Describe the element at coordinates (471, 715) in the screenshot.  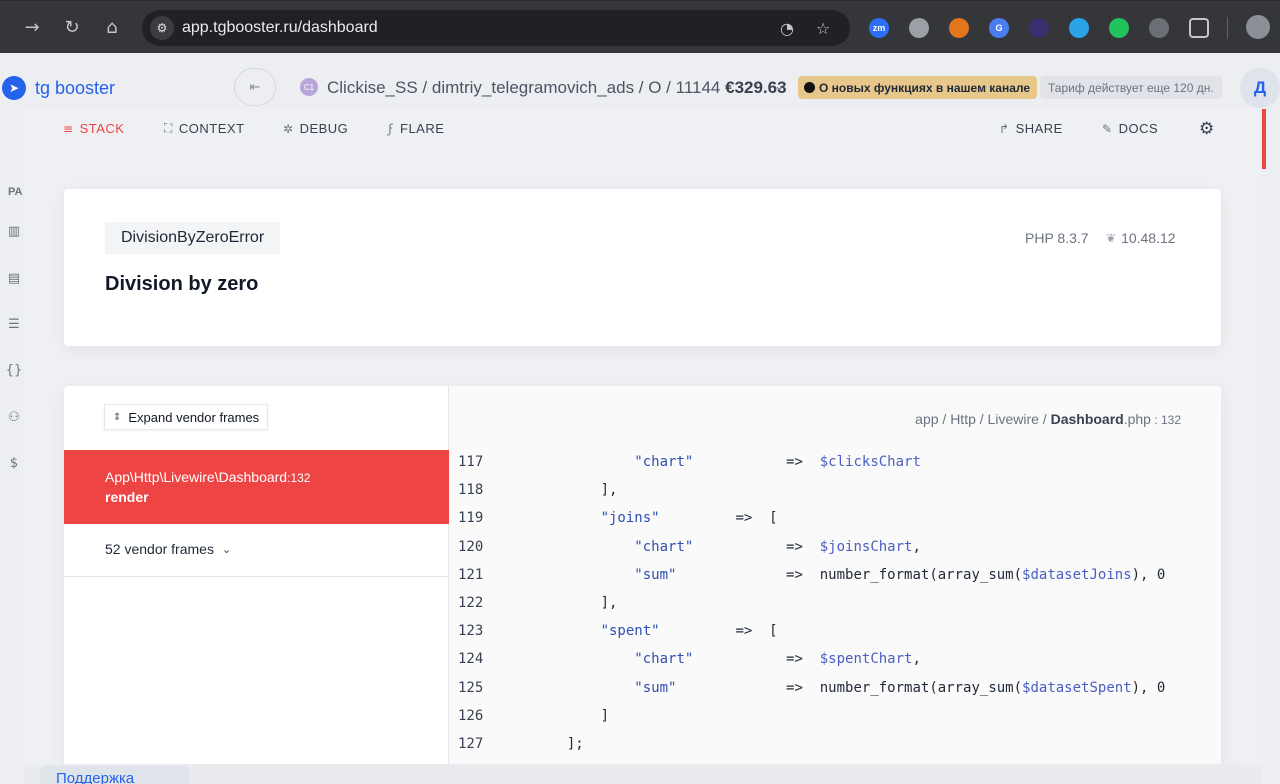
I see `line-number: 126` at that location.